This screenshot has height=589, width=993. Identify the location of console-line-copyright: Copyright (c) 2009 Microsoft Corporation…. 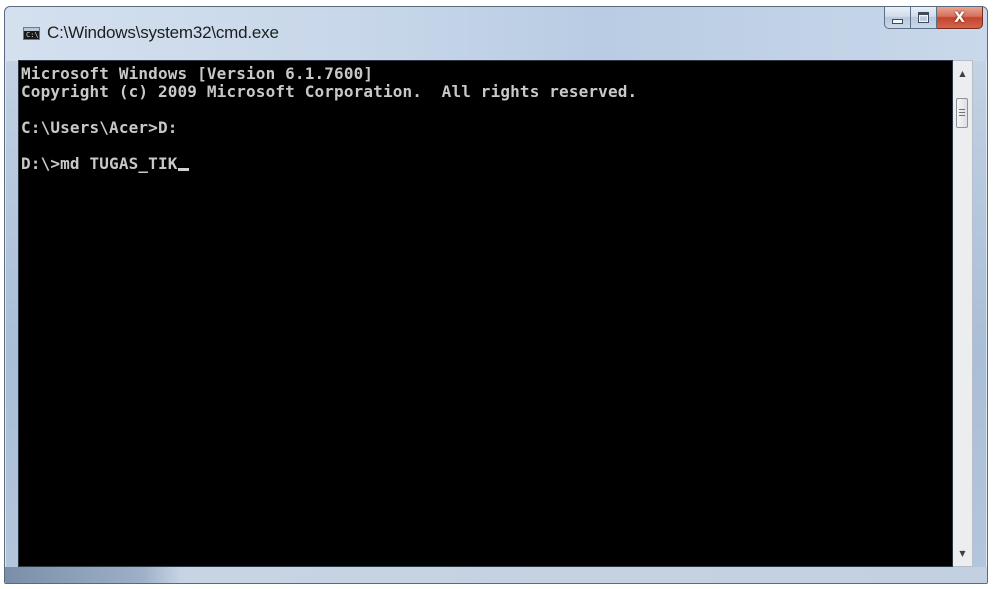
(329, 91).